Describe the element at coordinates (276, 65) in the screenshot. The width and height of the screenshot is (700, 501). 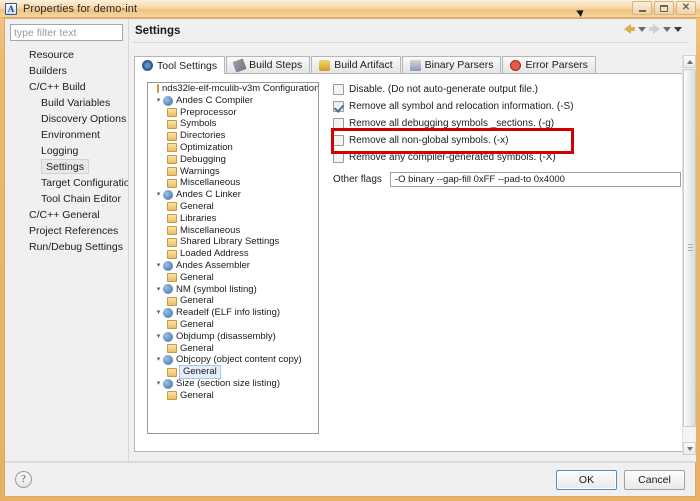
I see `tab-label: Build Steps` at that location.